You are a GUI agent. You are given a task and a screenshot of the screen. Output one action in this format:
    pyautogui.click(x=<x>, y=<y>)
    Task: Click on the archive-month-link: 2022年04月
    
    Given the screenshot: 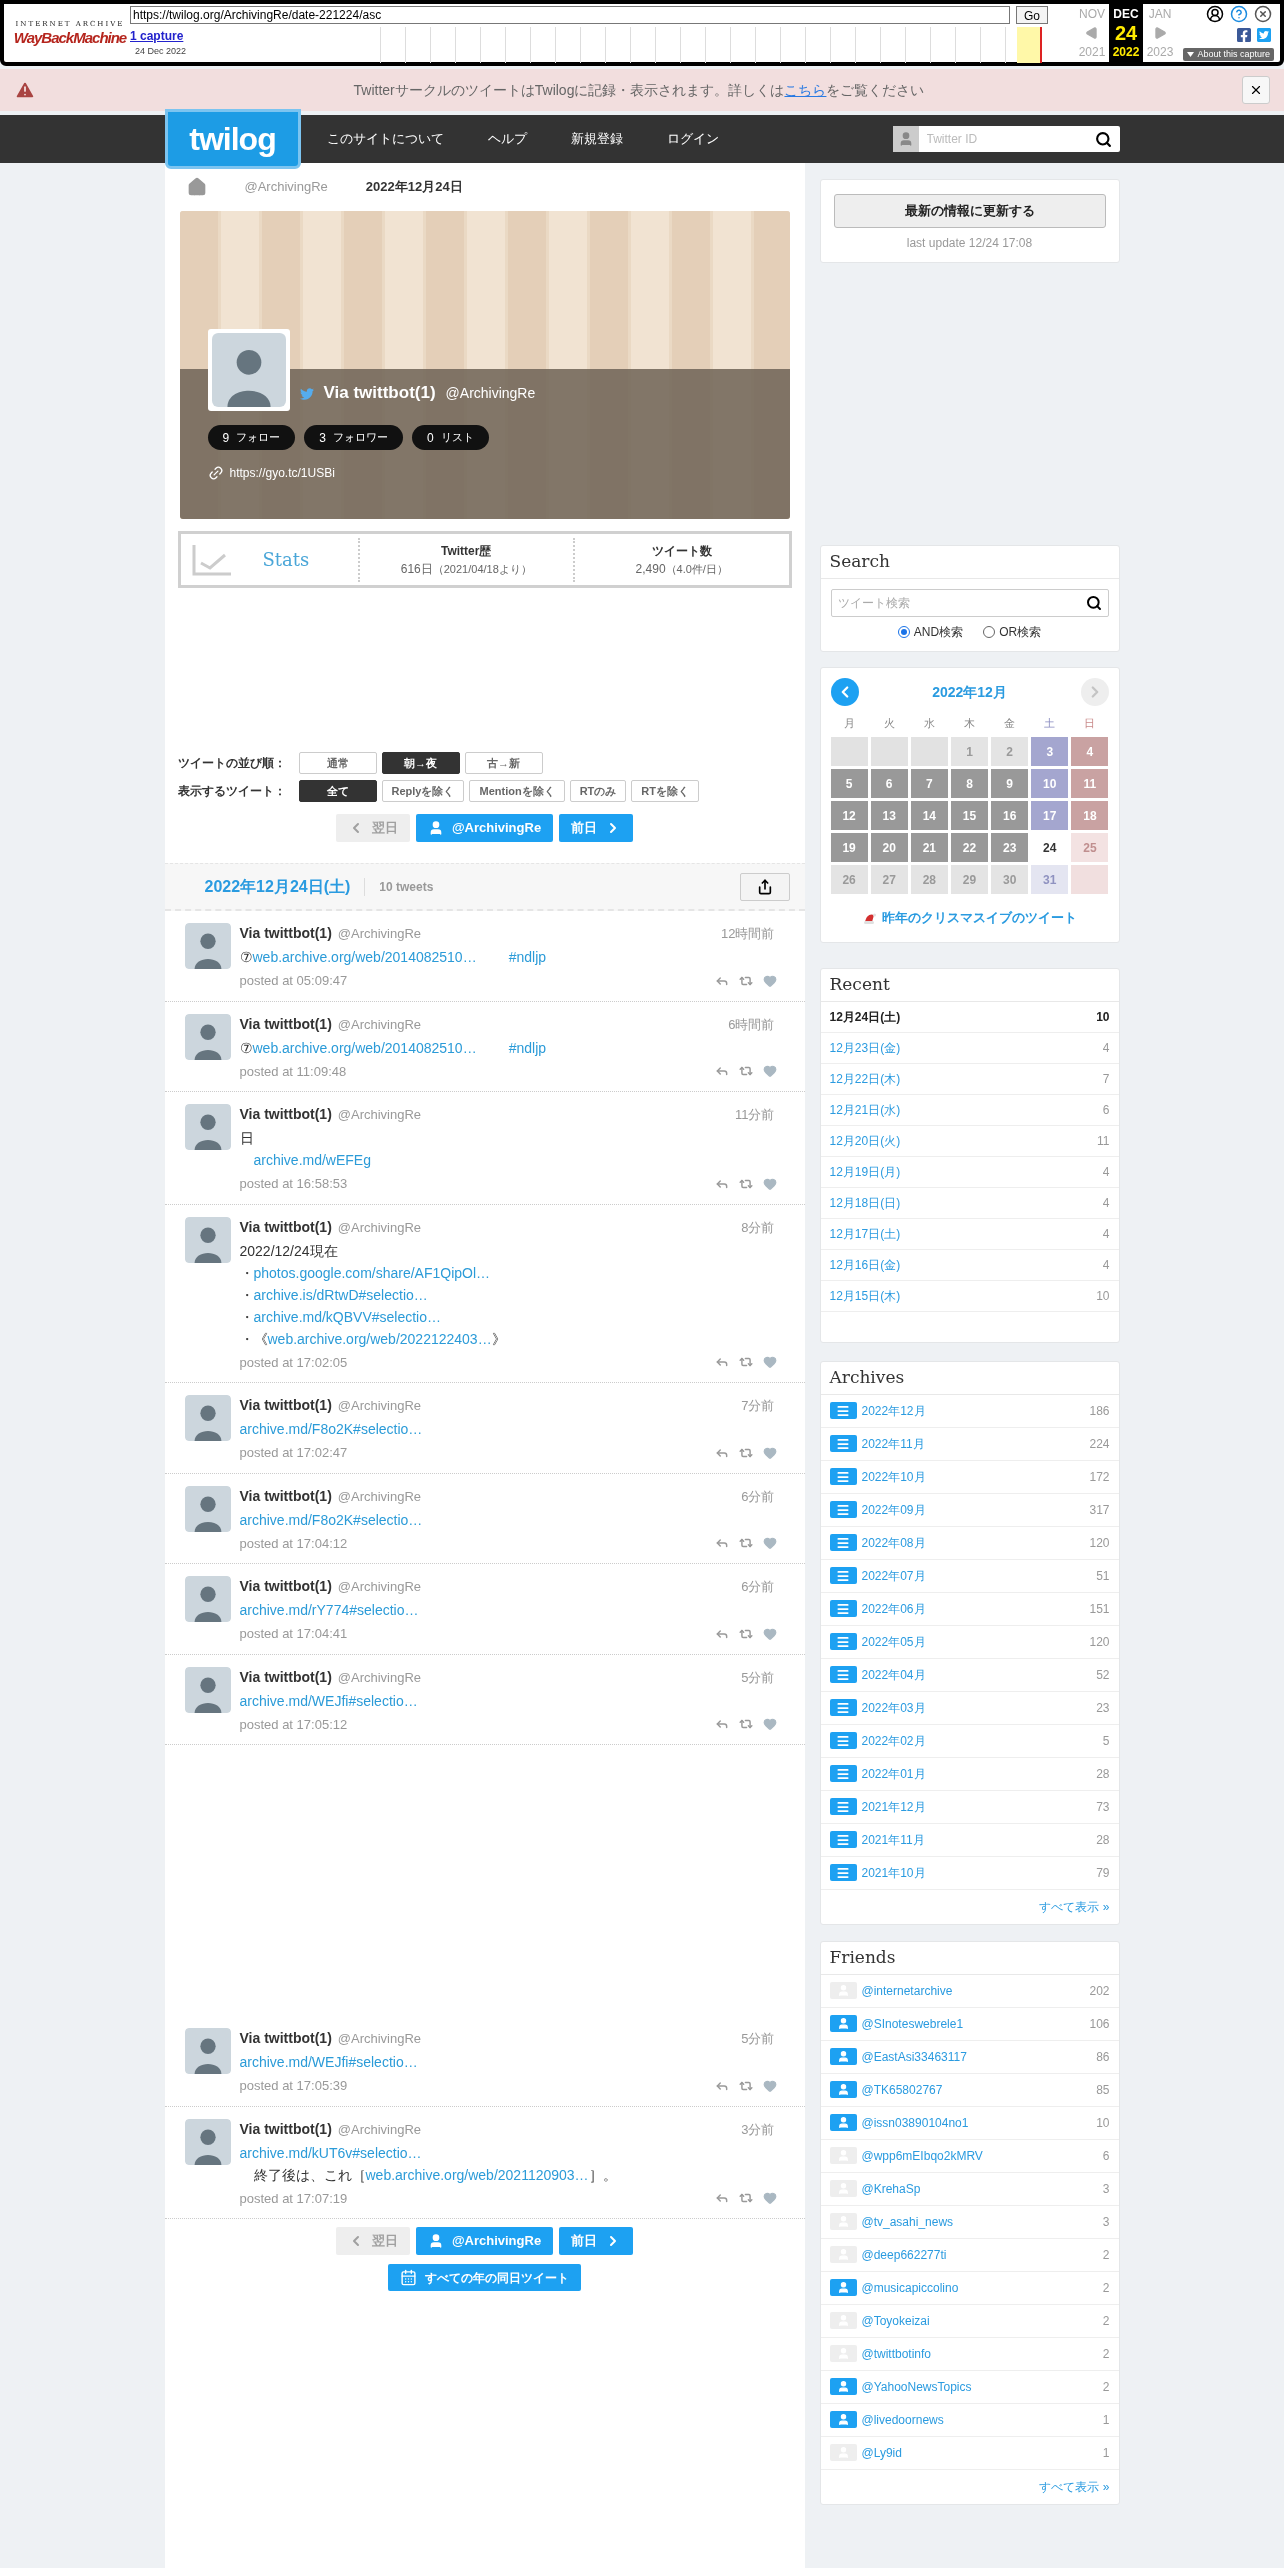 What is the action you would take?
    pyautogui.click(x=893, y=1674)
    